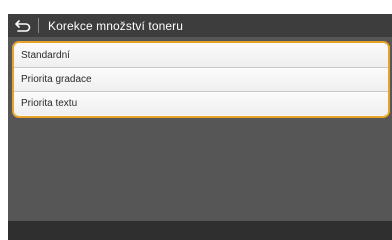 The width and height of the screenshot is (392, 240). I want to click on back-arrow-icon, so click(23, 25).